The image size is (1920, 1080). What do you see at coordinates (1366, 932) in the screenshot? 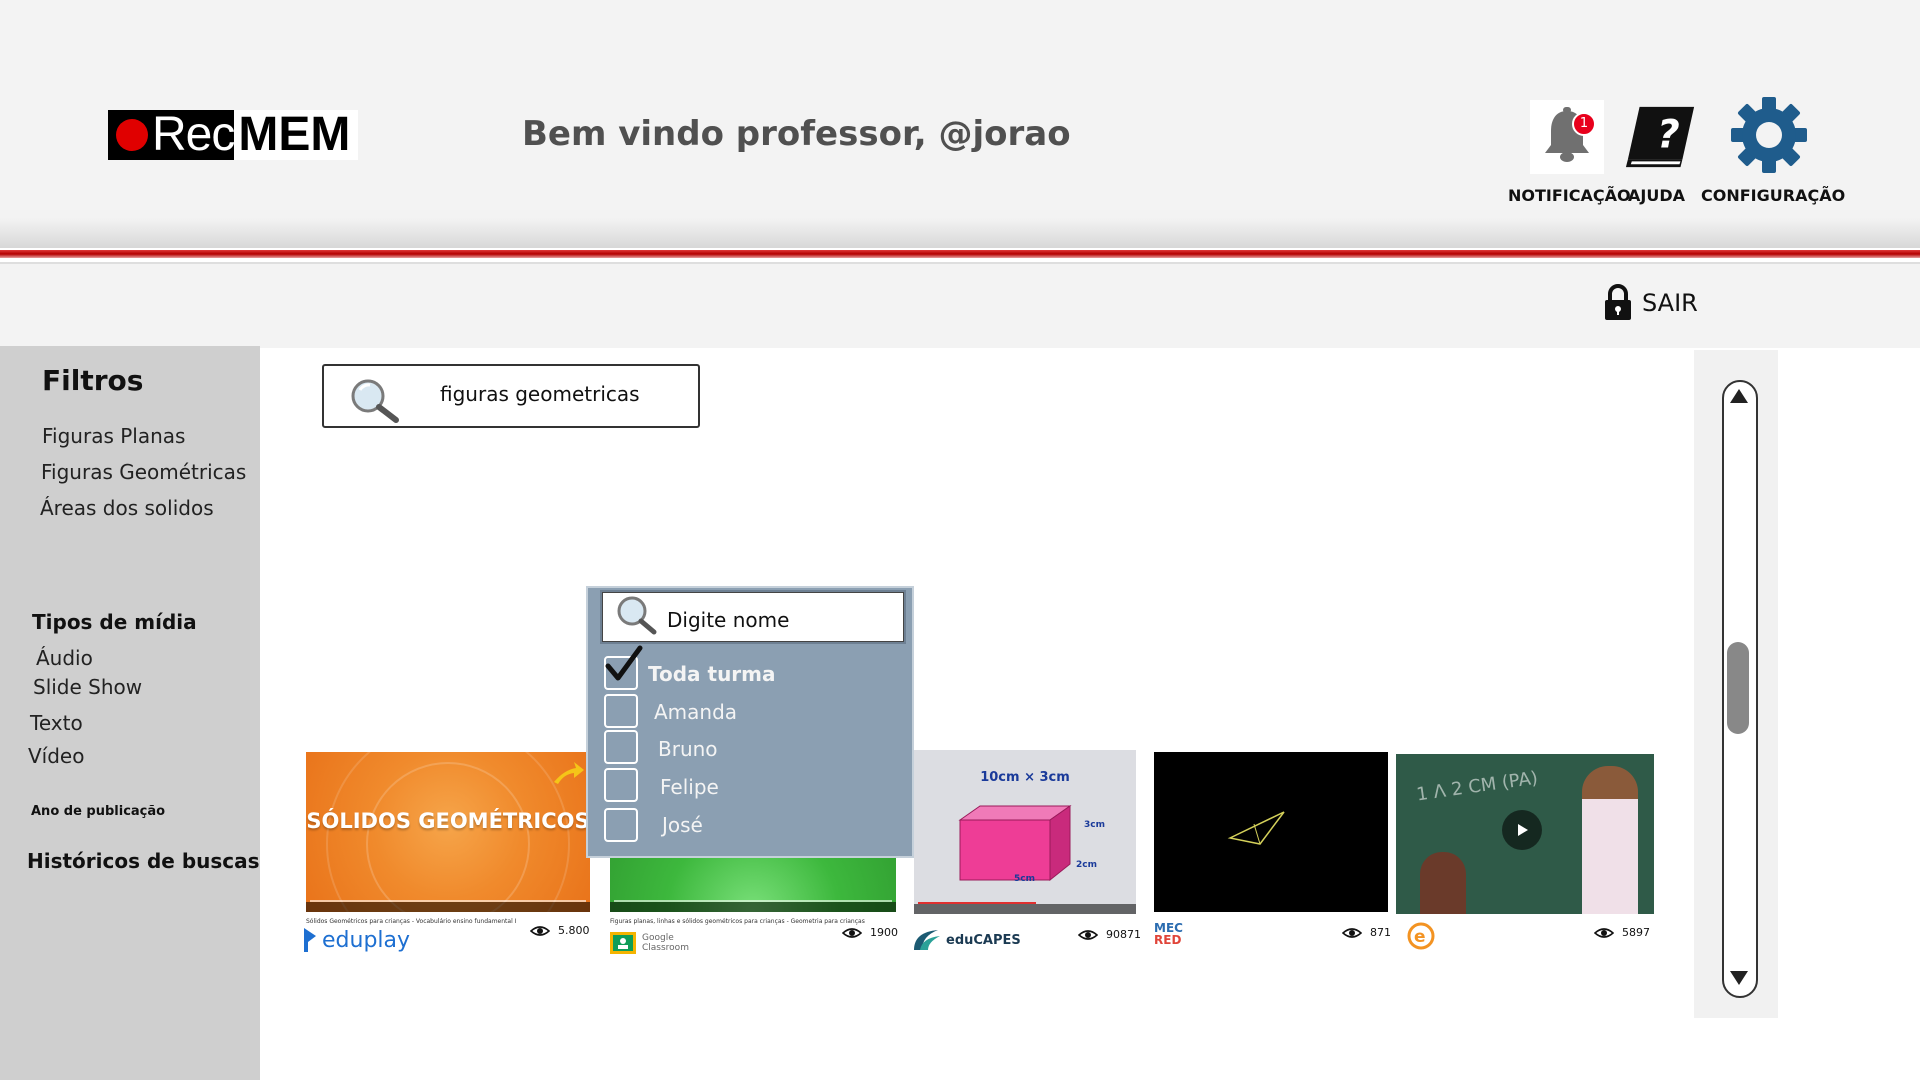
I see `view-count: 871` at bounding box center [1366, 932].